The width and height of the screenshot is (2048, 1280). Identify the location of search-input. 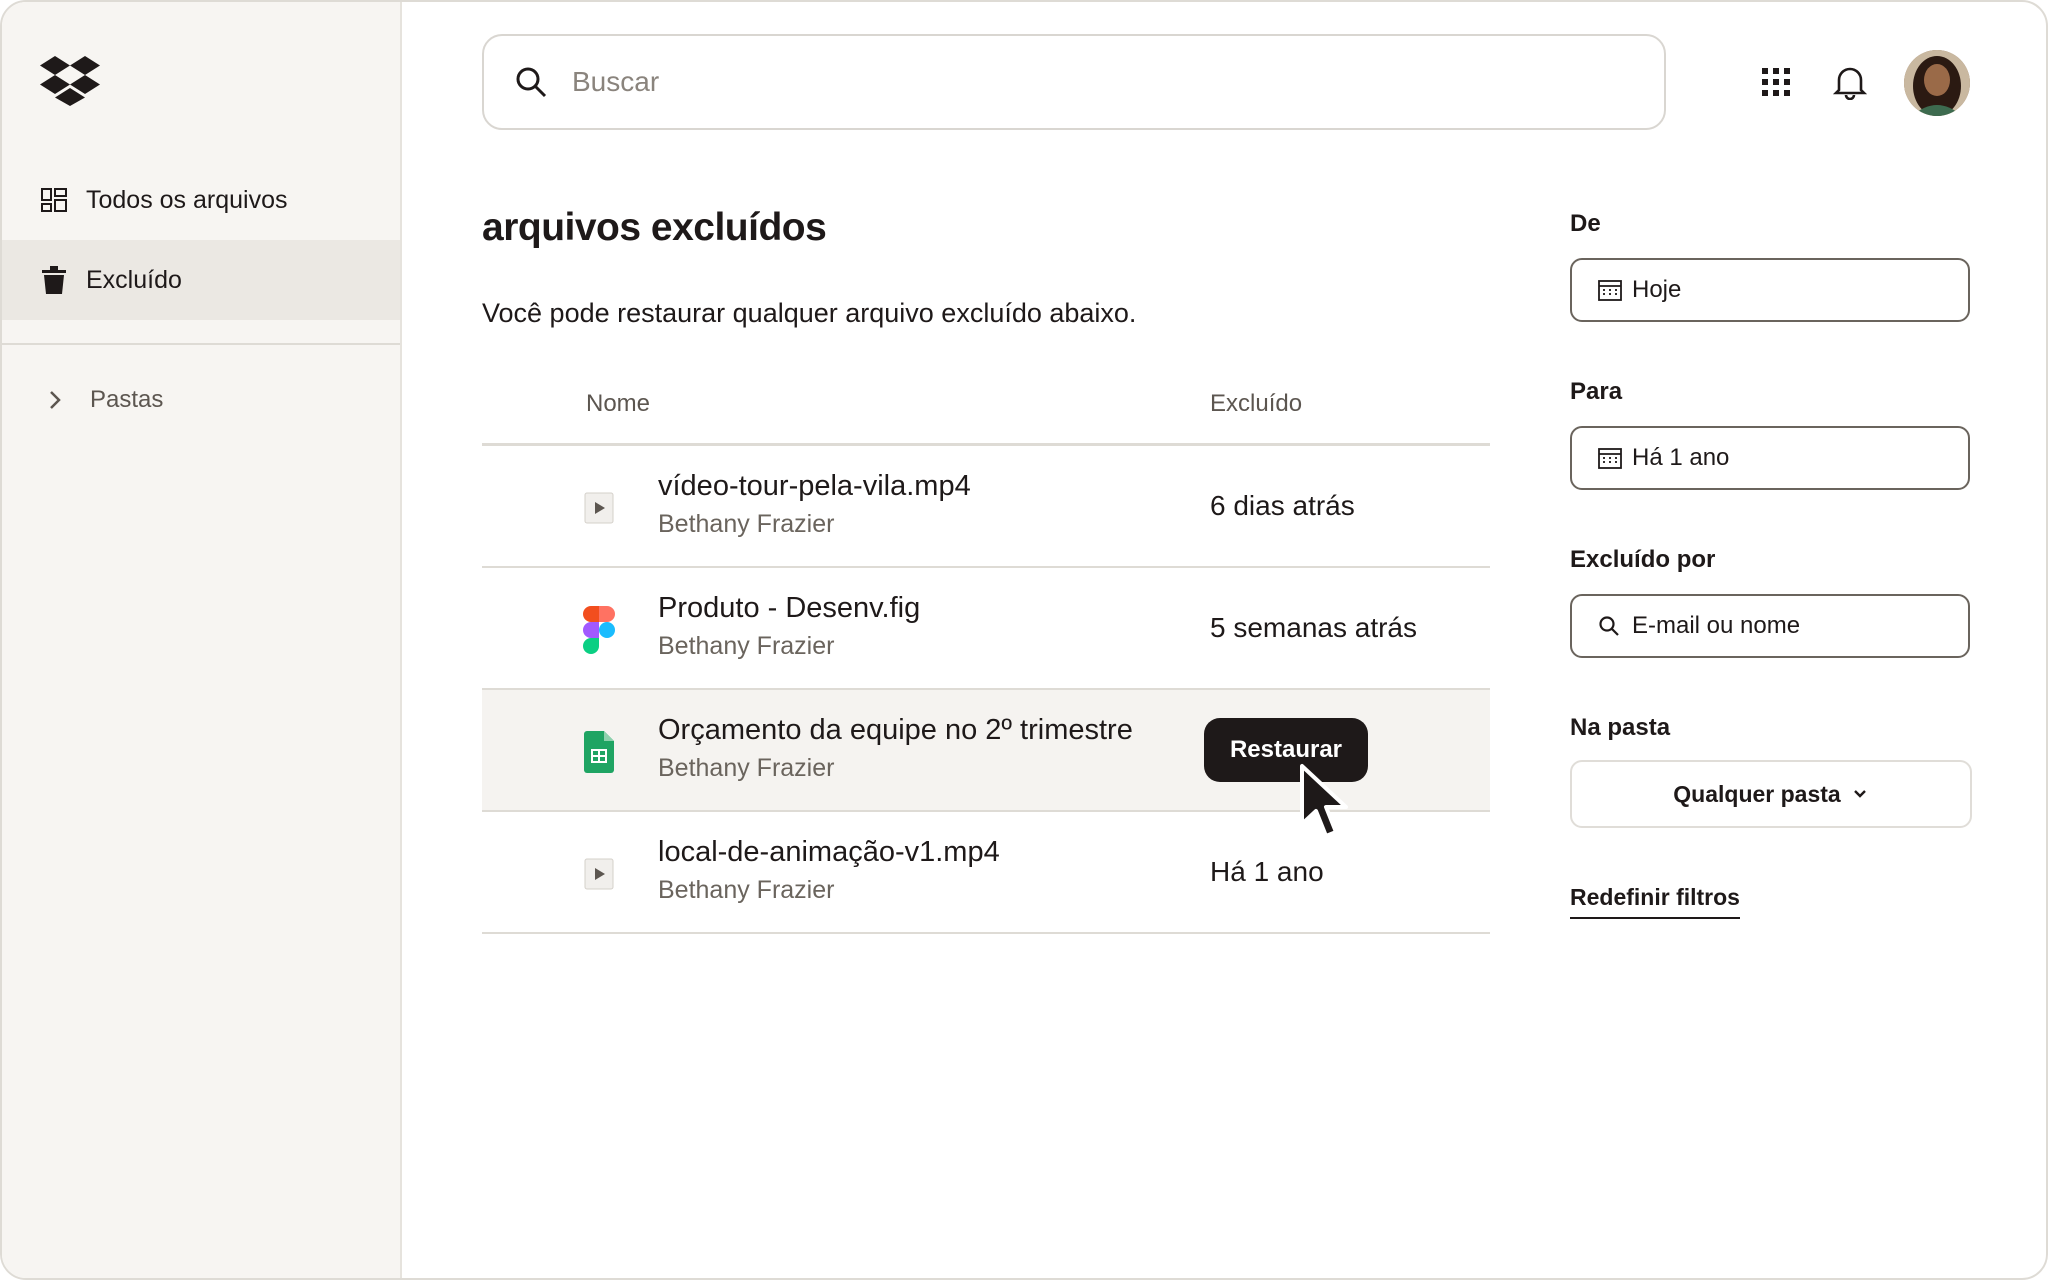
(1072, 82).